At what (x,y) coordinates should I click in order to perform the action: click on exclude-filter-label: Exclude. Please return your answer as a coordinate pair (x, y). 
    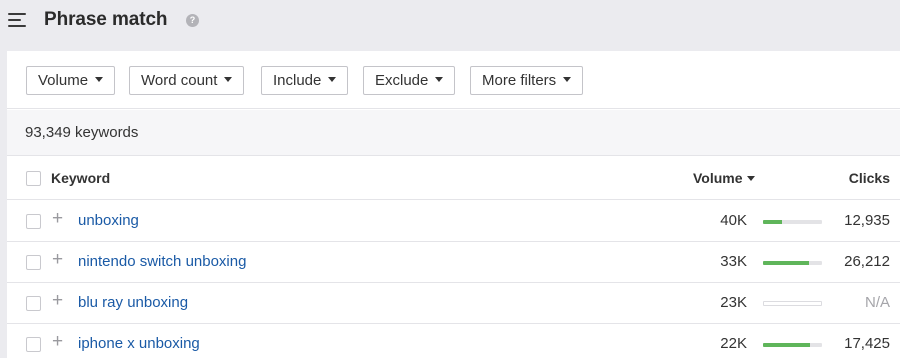
    Looking at the image, I should click on (402, 80).